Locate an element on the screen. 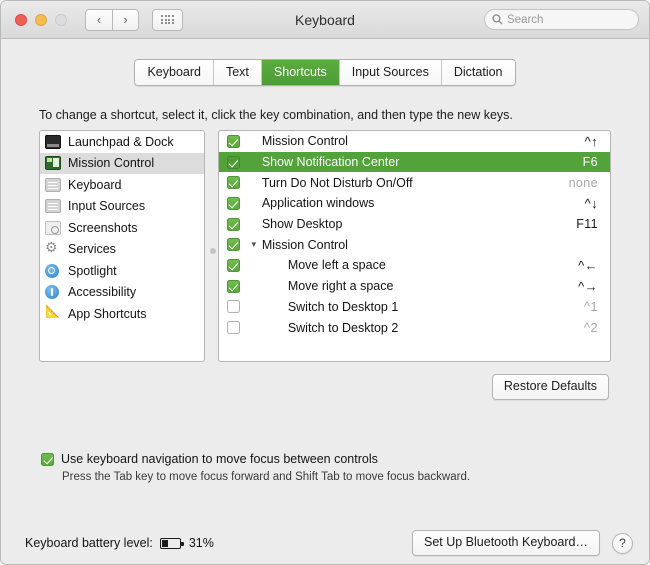 This screenshot has height=565, width=650. sidebar-item-launchpad-dock: Launchpad & Dock is located at coordinates (122, 142).